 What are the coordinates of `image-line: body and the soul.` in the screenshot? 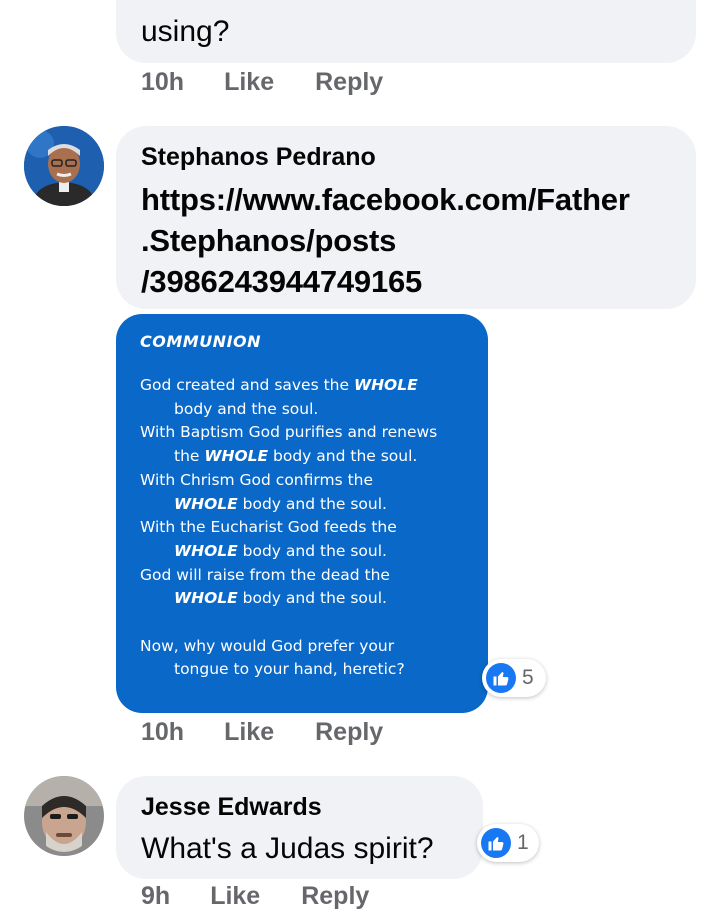 It's located at (246, 408).